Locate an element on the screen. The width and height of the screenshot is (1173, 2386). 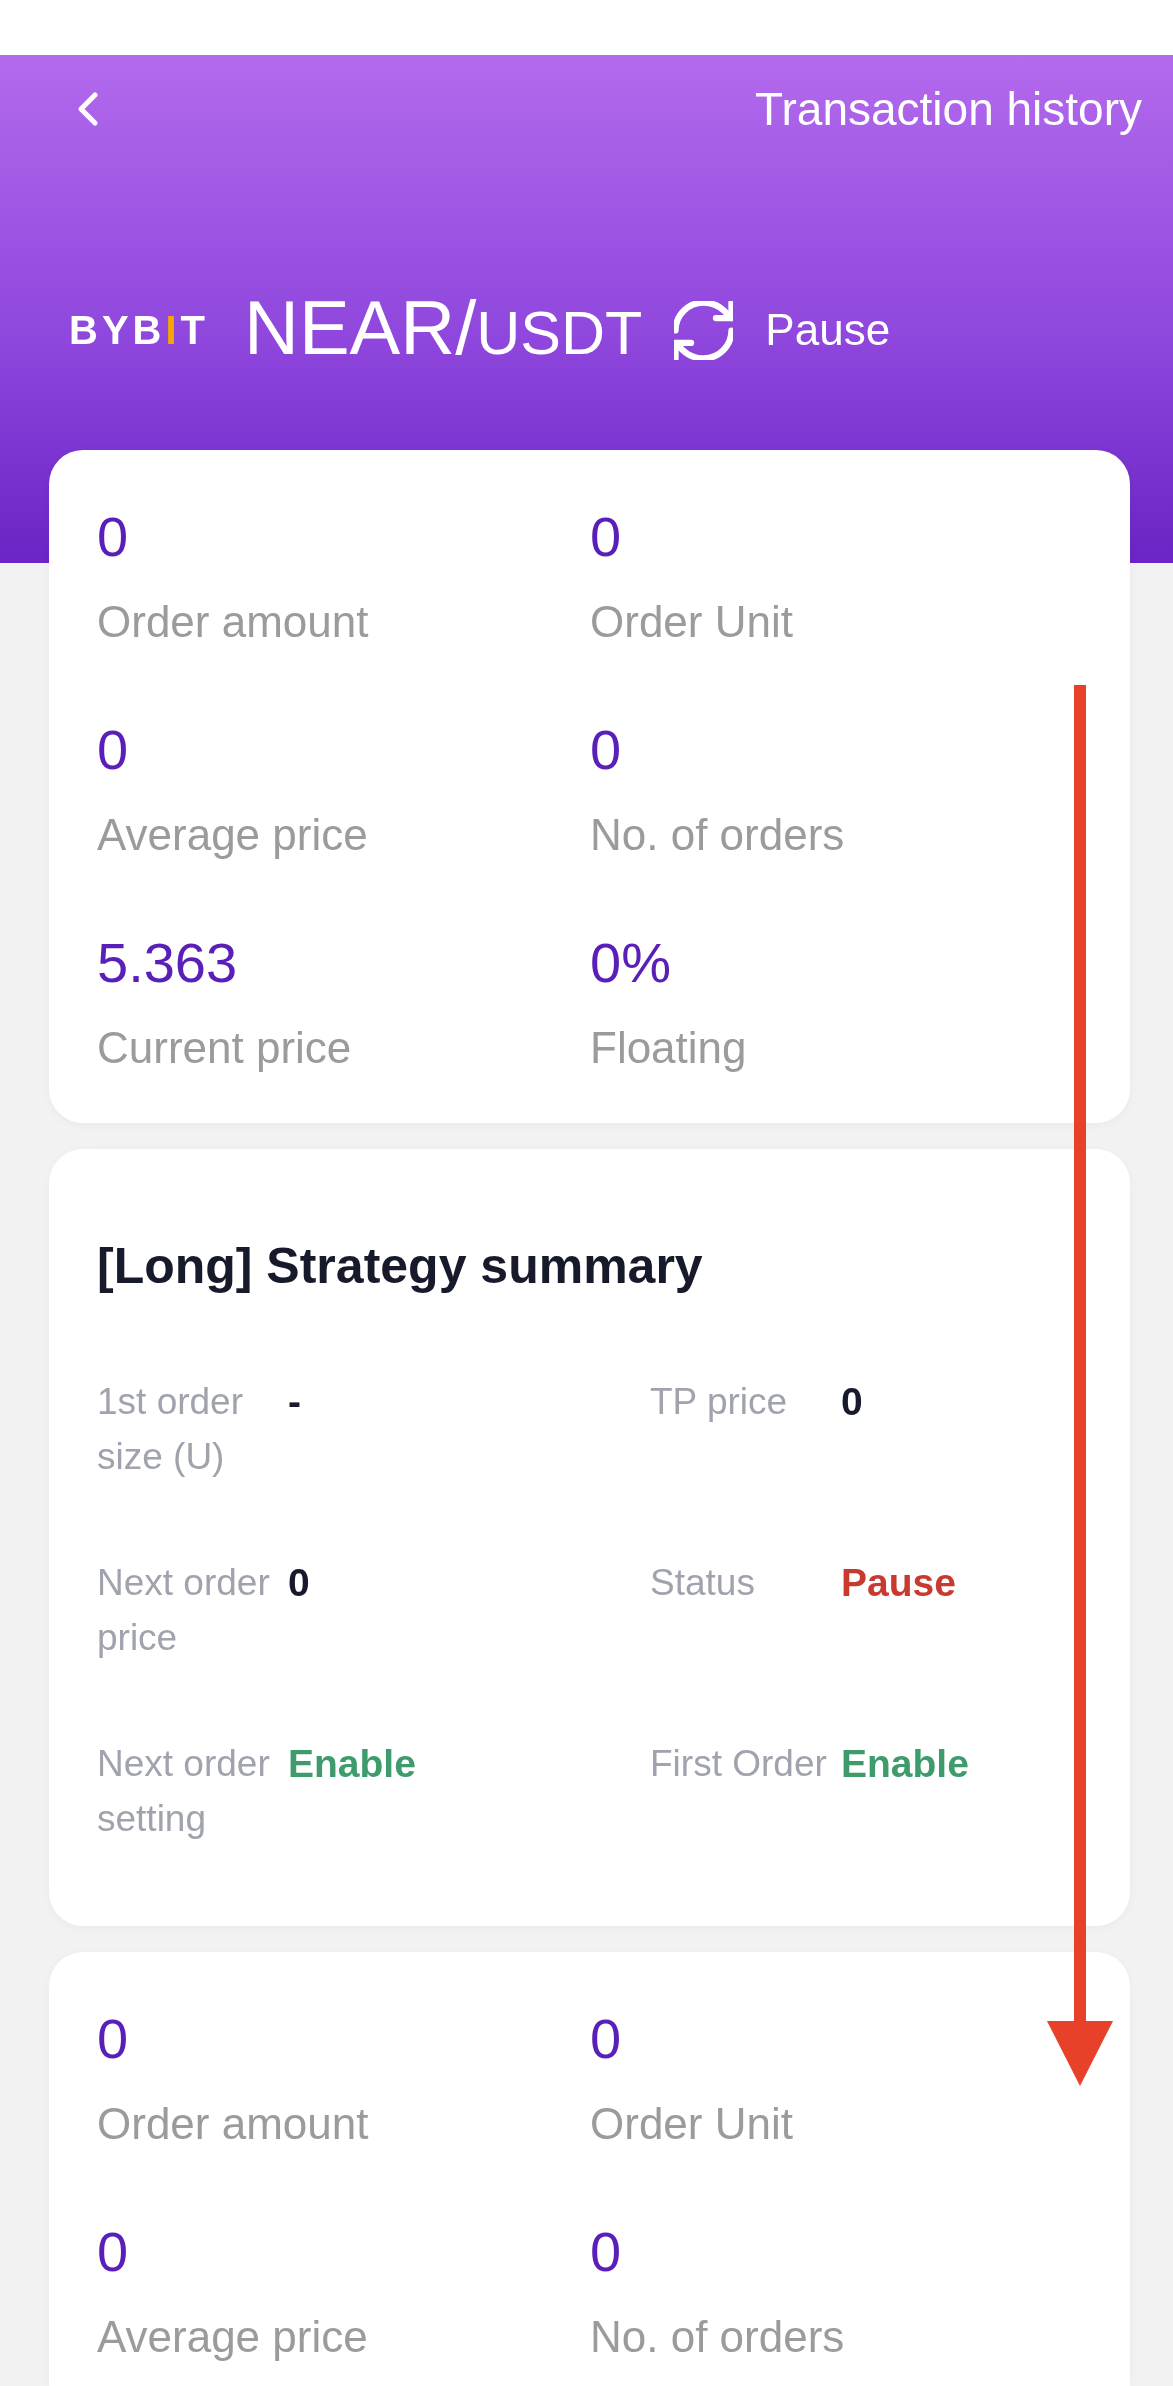
stat-value: 5.363 is located at coordinates (168, 963).